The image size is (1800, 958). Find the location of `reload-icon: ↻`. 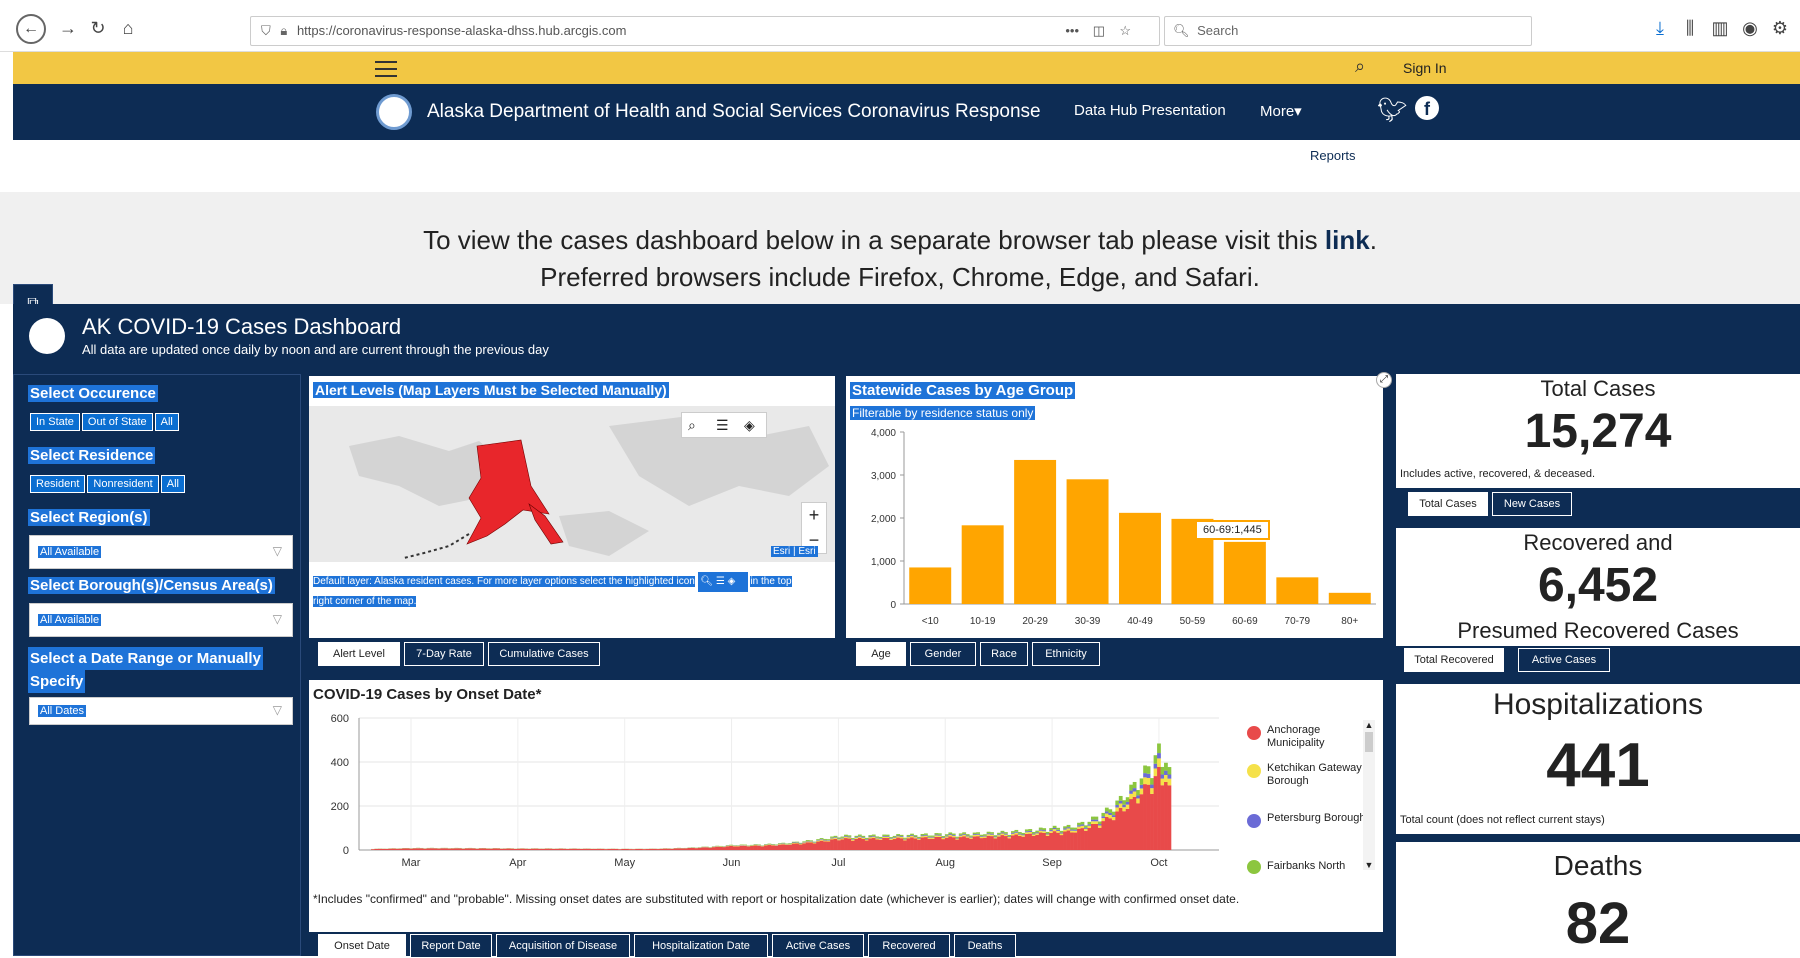

reload-icon: ↻ is located at coordinates (98, 28).